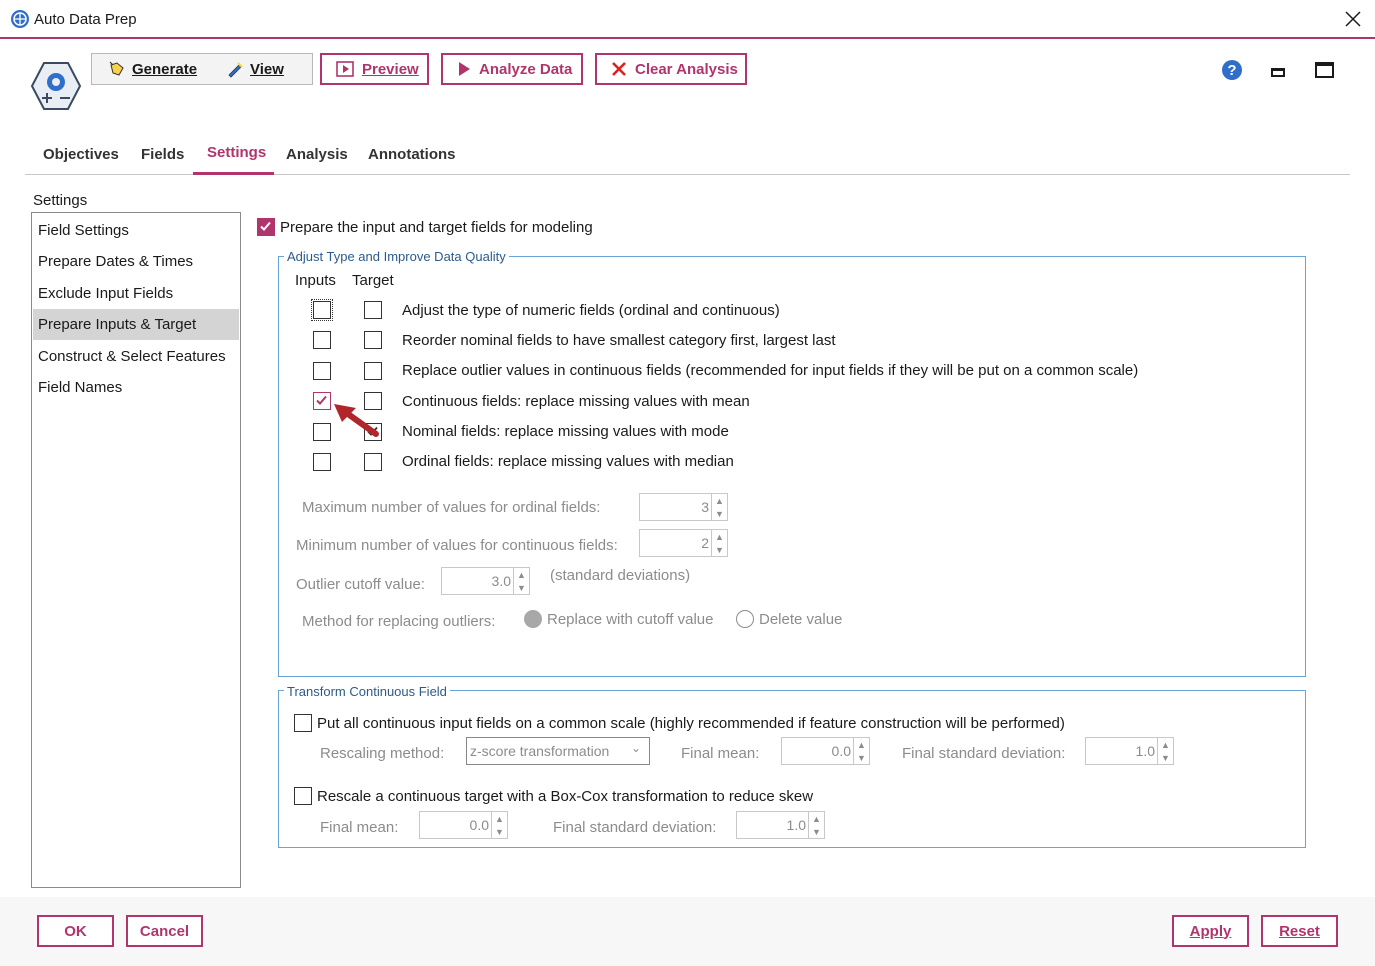 The height and width of the screenshot is (966, 1375). What do you see at coordinates (780, 825) in the screenshot?
I see `boxcox-sd-spinner: 1.0 ▲ ▼` at bounding box center [780, 825].